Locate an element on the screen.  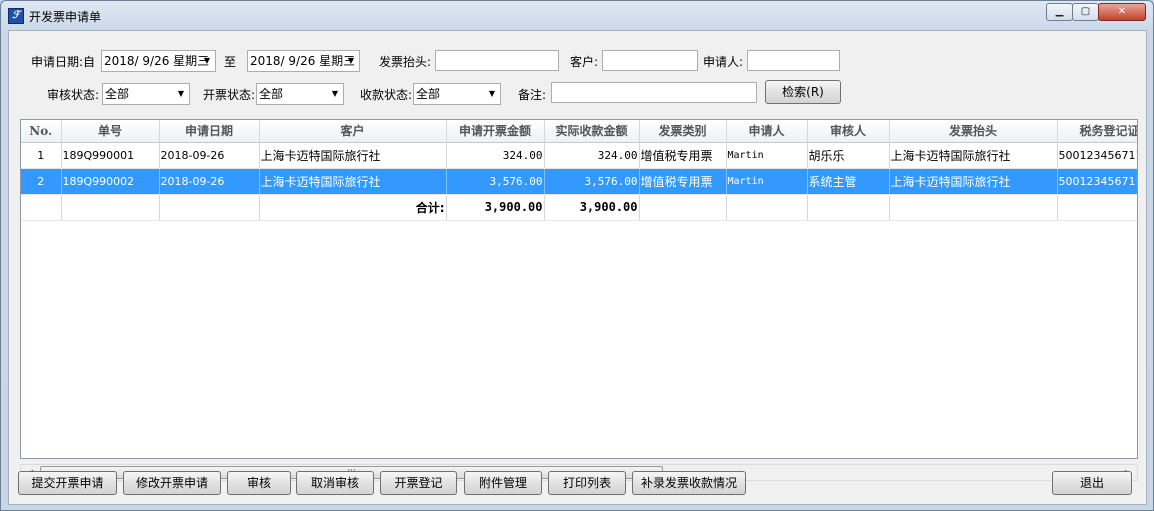
column-header-invoice-type: 发票类别 is located at coordinates (683, 131).